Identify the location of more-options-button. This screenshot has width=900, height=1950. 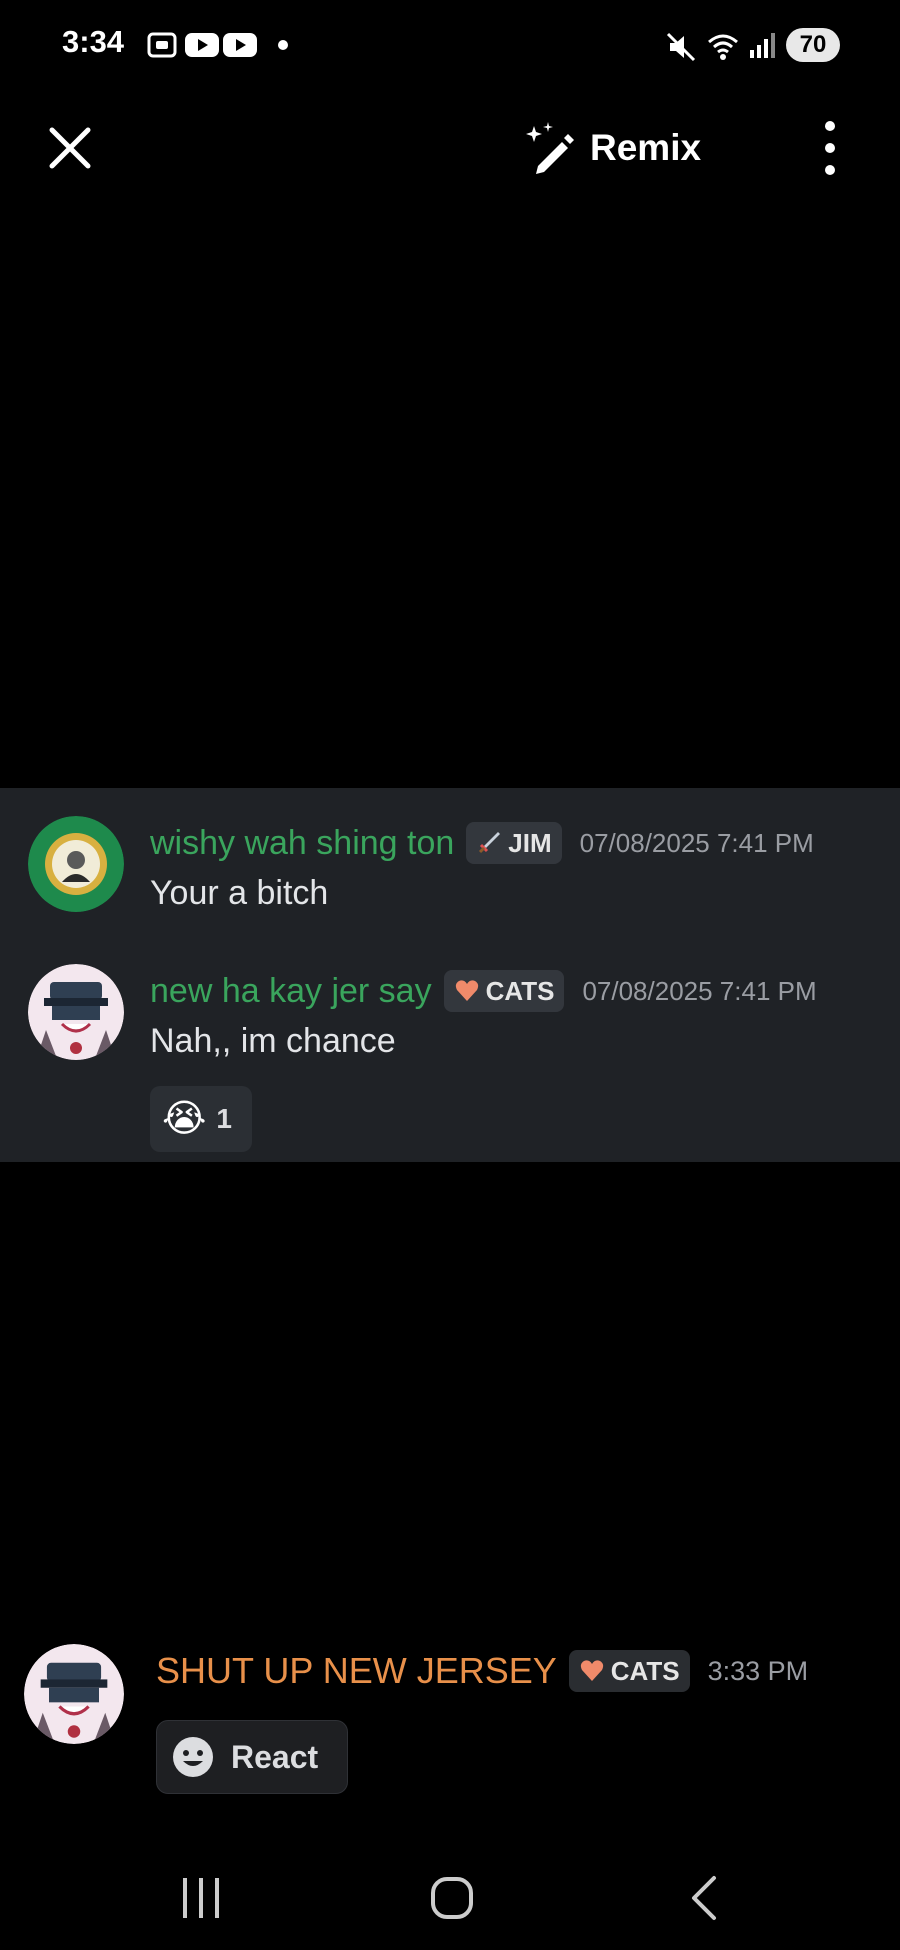
(830, 148).